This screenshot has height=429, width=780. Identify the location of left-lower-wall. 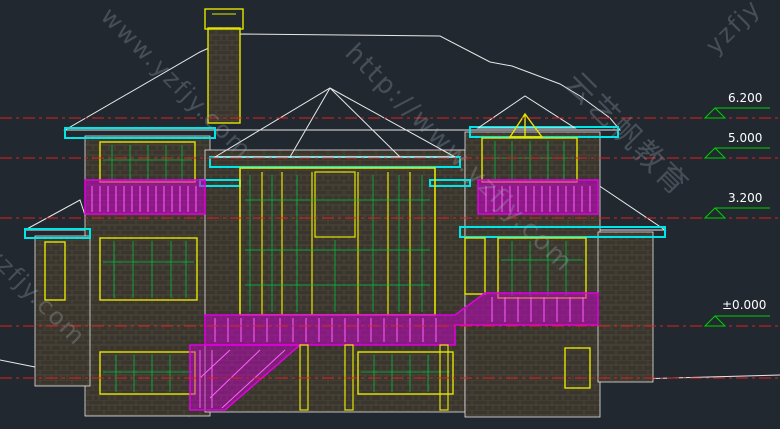
(62, 311).